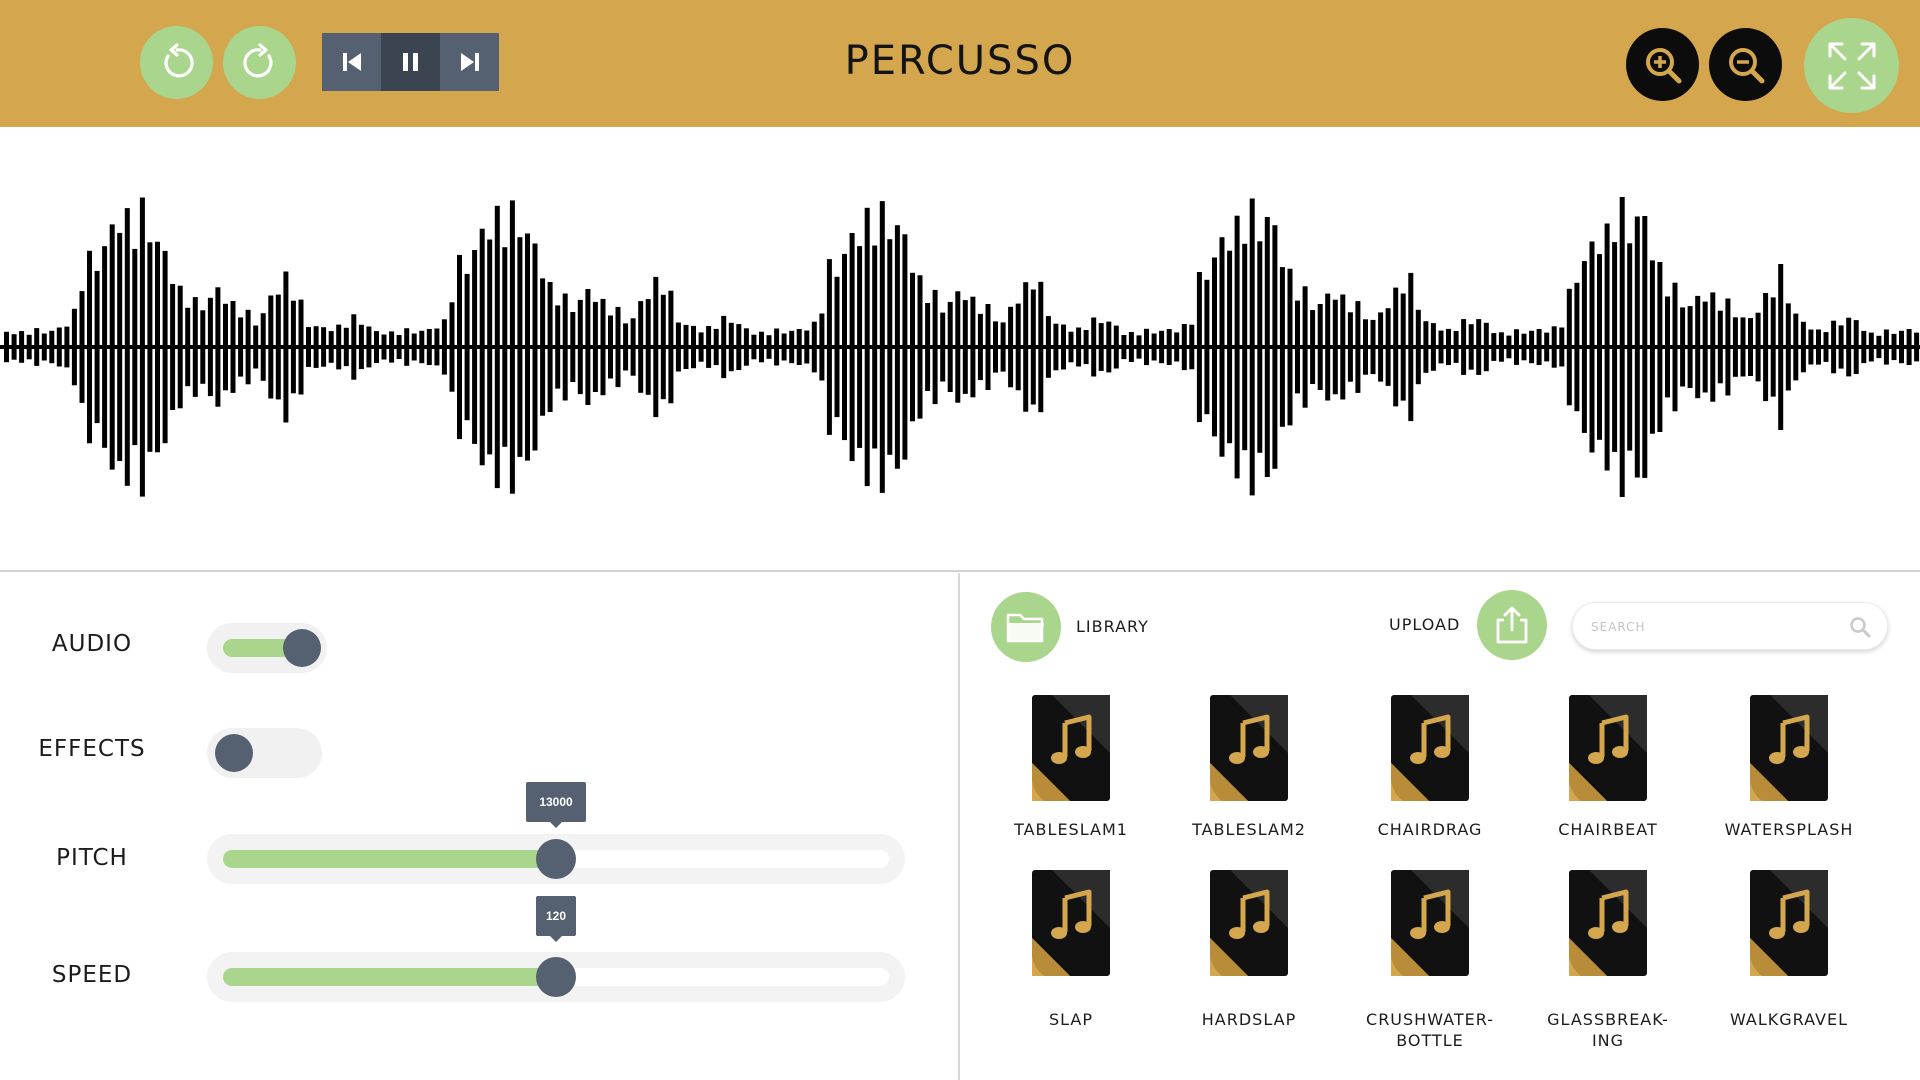  I want to click on skip-forward-button, so click(469, 62).